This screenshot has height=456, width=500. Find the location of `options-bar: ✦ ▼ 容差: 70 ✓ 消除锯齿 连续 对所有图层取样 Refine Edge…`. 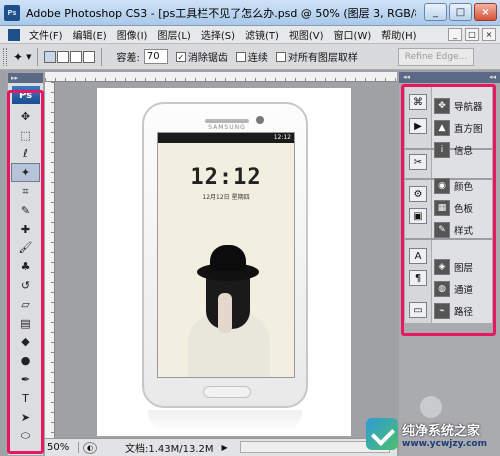

options-bar: ✦ ▼ 容差: 70 ✓ 消除锯齿 连续 对所有图层取样 Refine Edge… is located at coordinates (250, 57).